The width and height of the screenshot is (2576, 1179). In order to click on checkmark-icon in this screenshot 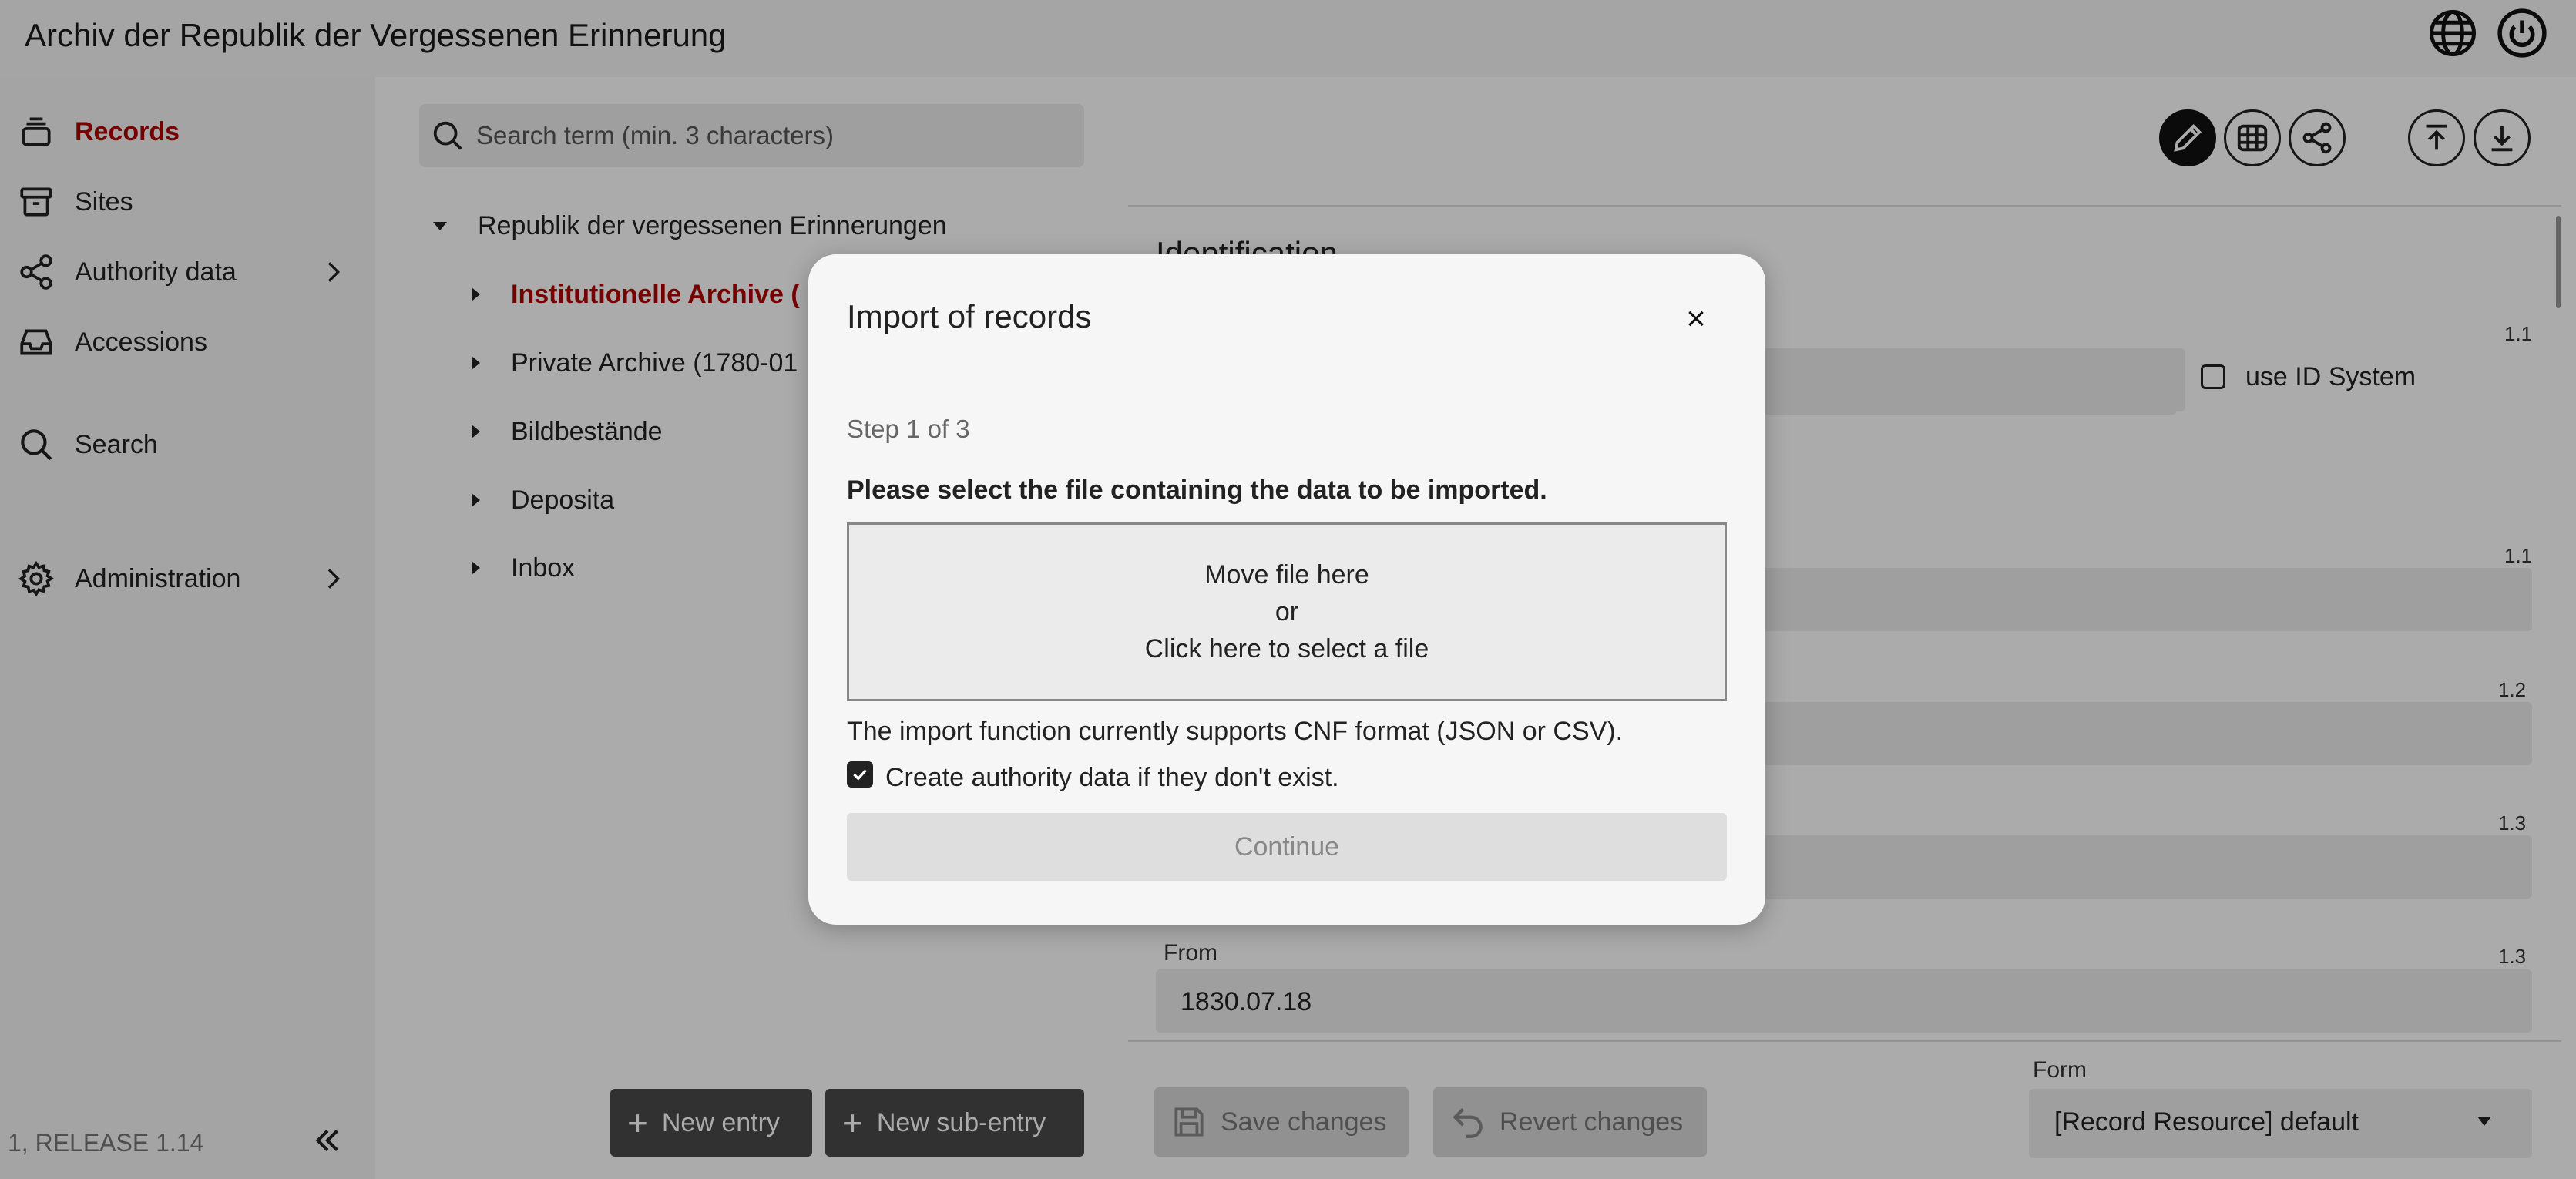, I will do `click(860, 774)`.